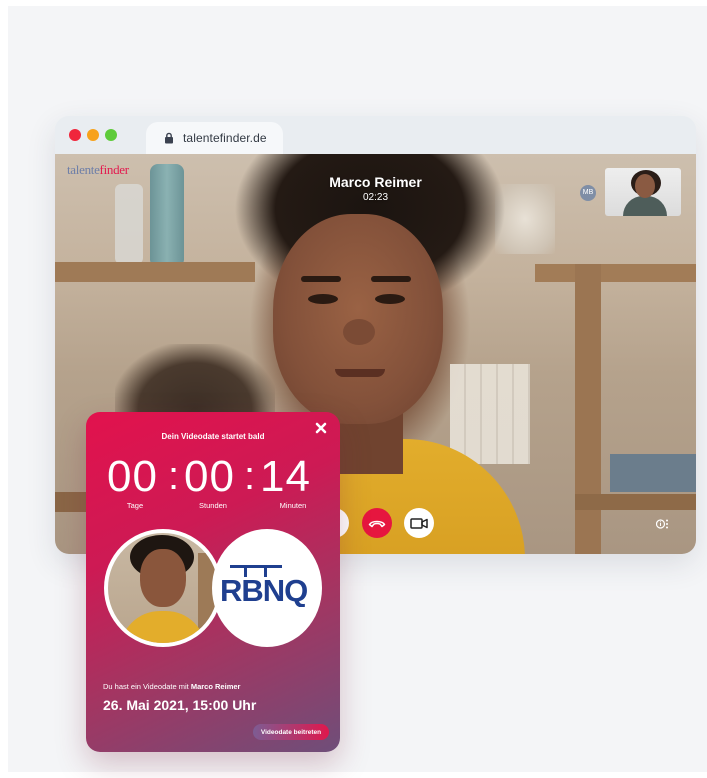 Image resolution: width=707 pixels, height=778 pixels. What do you see at coordinates (263, 590) in the screenshot?
I see `company-logo-text: RBNQ` at bounding box center [263, 590].